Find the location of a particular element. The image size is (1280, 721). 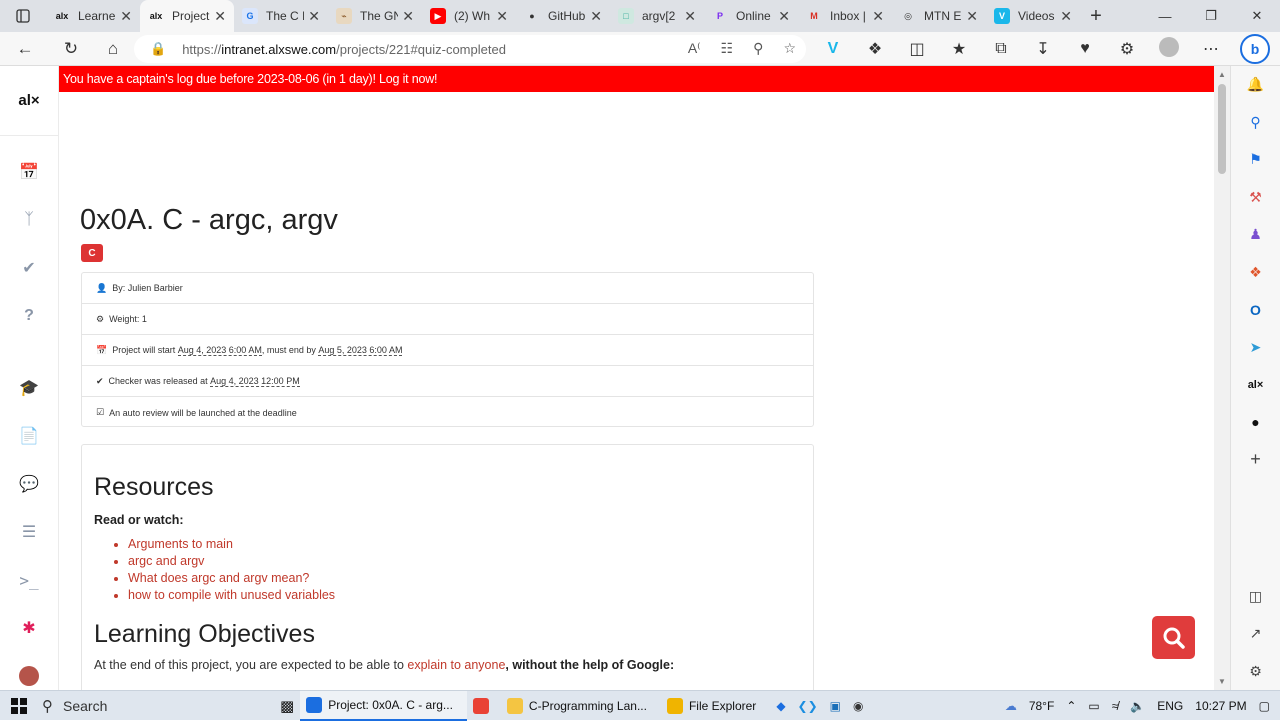

wifi-icon: ≉ is located at coordinates (1115, 706).